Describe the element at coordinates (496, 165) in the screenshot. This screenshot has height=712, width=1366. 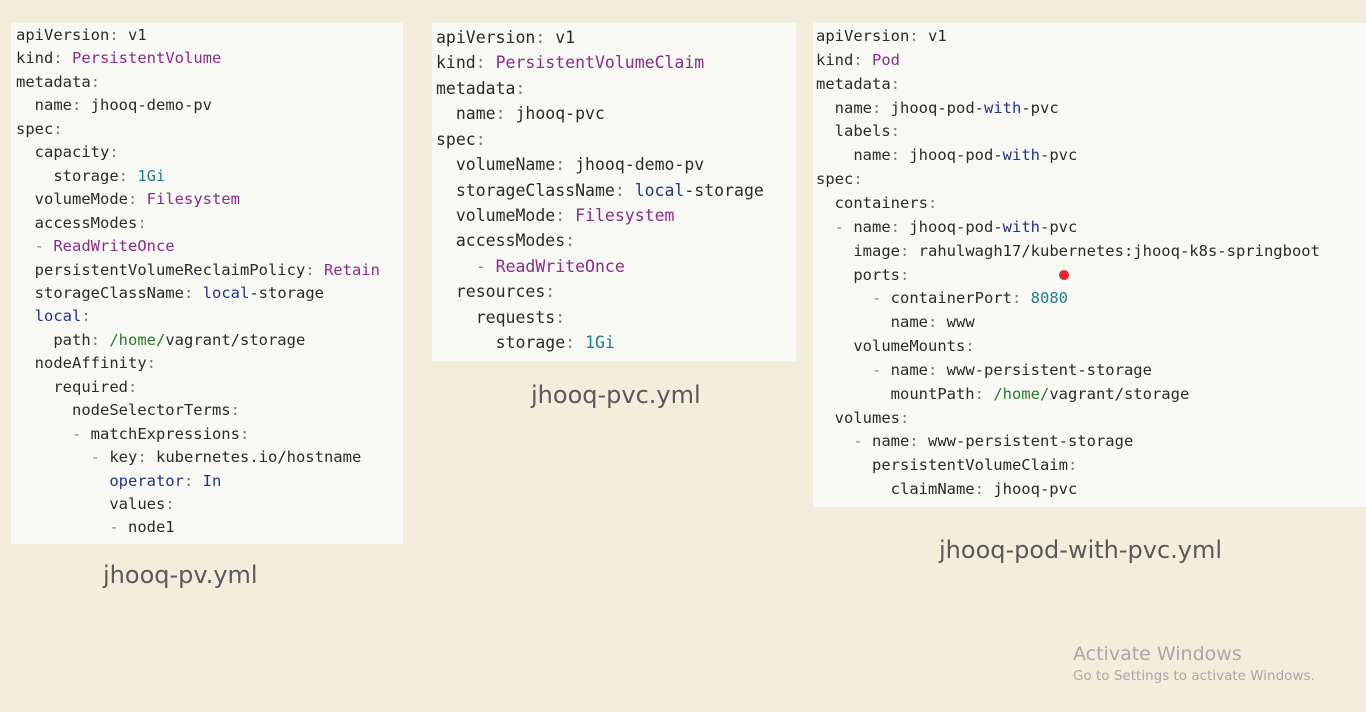
I see `code-token: volumeName` at that location.